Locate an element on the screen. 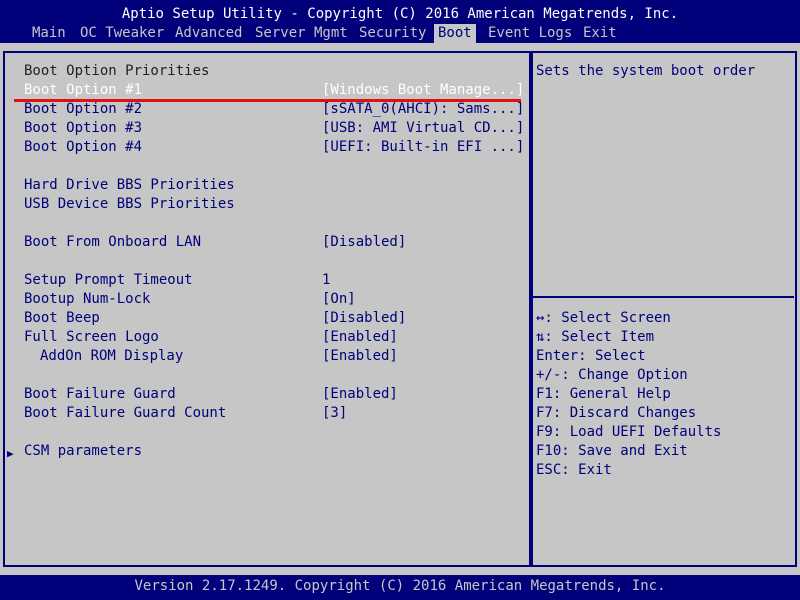 This screenshot has width=800, height=600. csm-parameters-link: CSM parameters is located at coordinates (83, 451).